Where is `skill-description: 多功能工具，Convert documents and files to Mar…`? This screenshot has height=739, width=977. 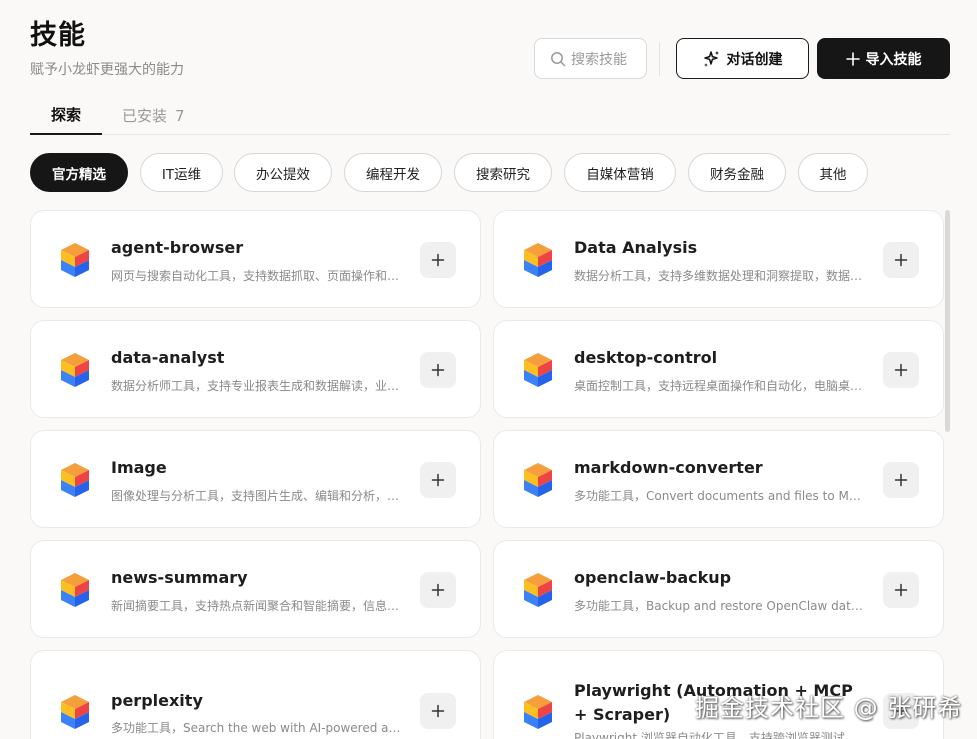
skill-description: 多功能工具，Convert documents and files to Mar… is located at coordinates (720, 496).